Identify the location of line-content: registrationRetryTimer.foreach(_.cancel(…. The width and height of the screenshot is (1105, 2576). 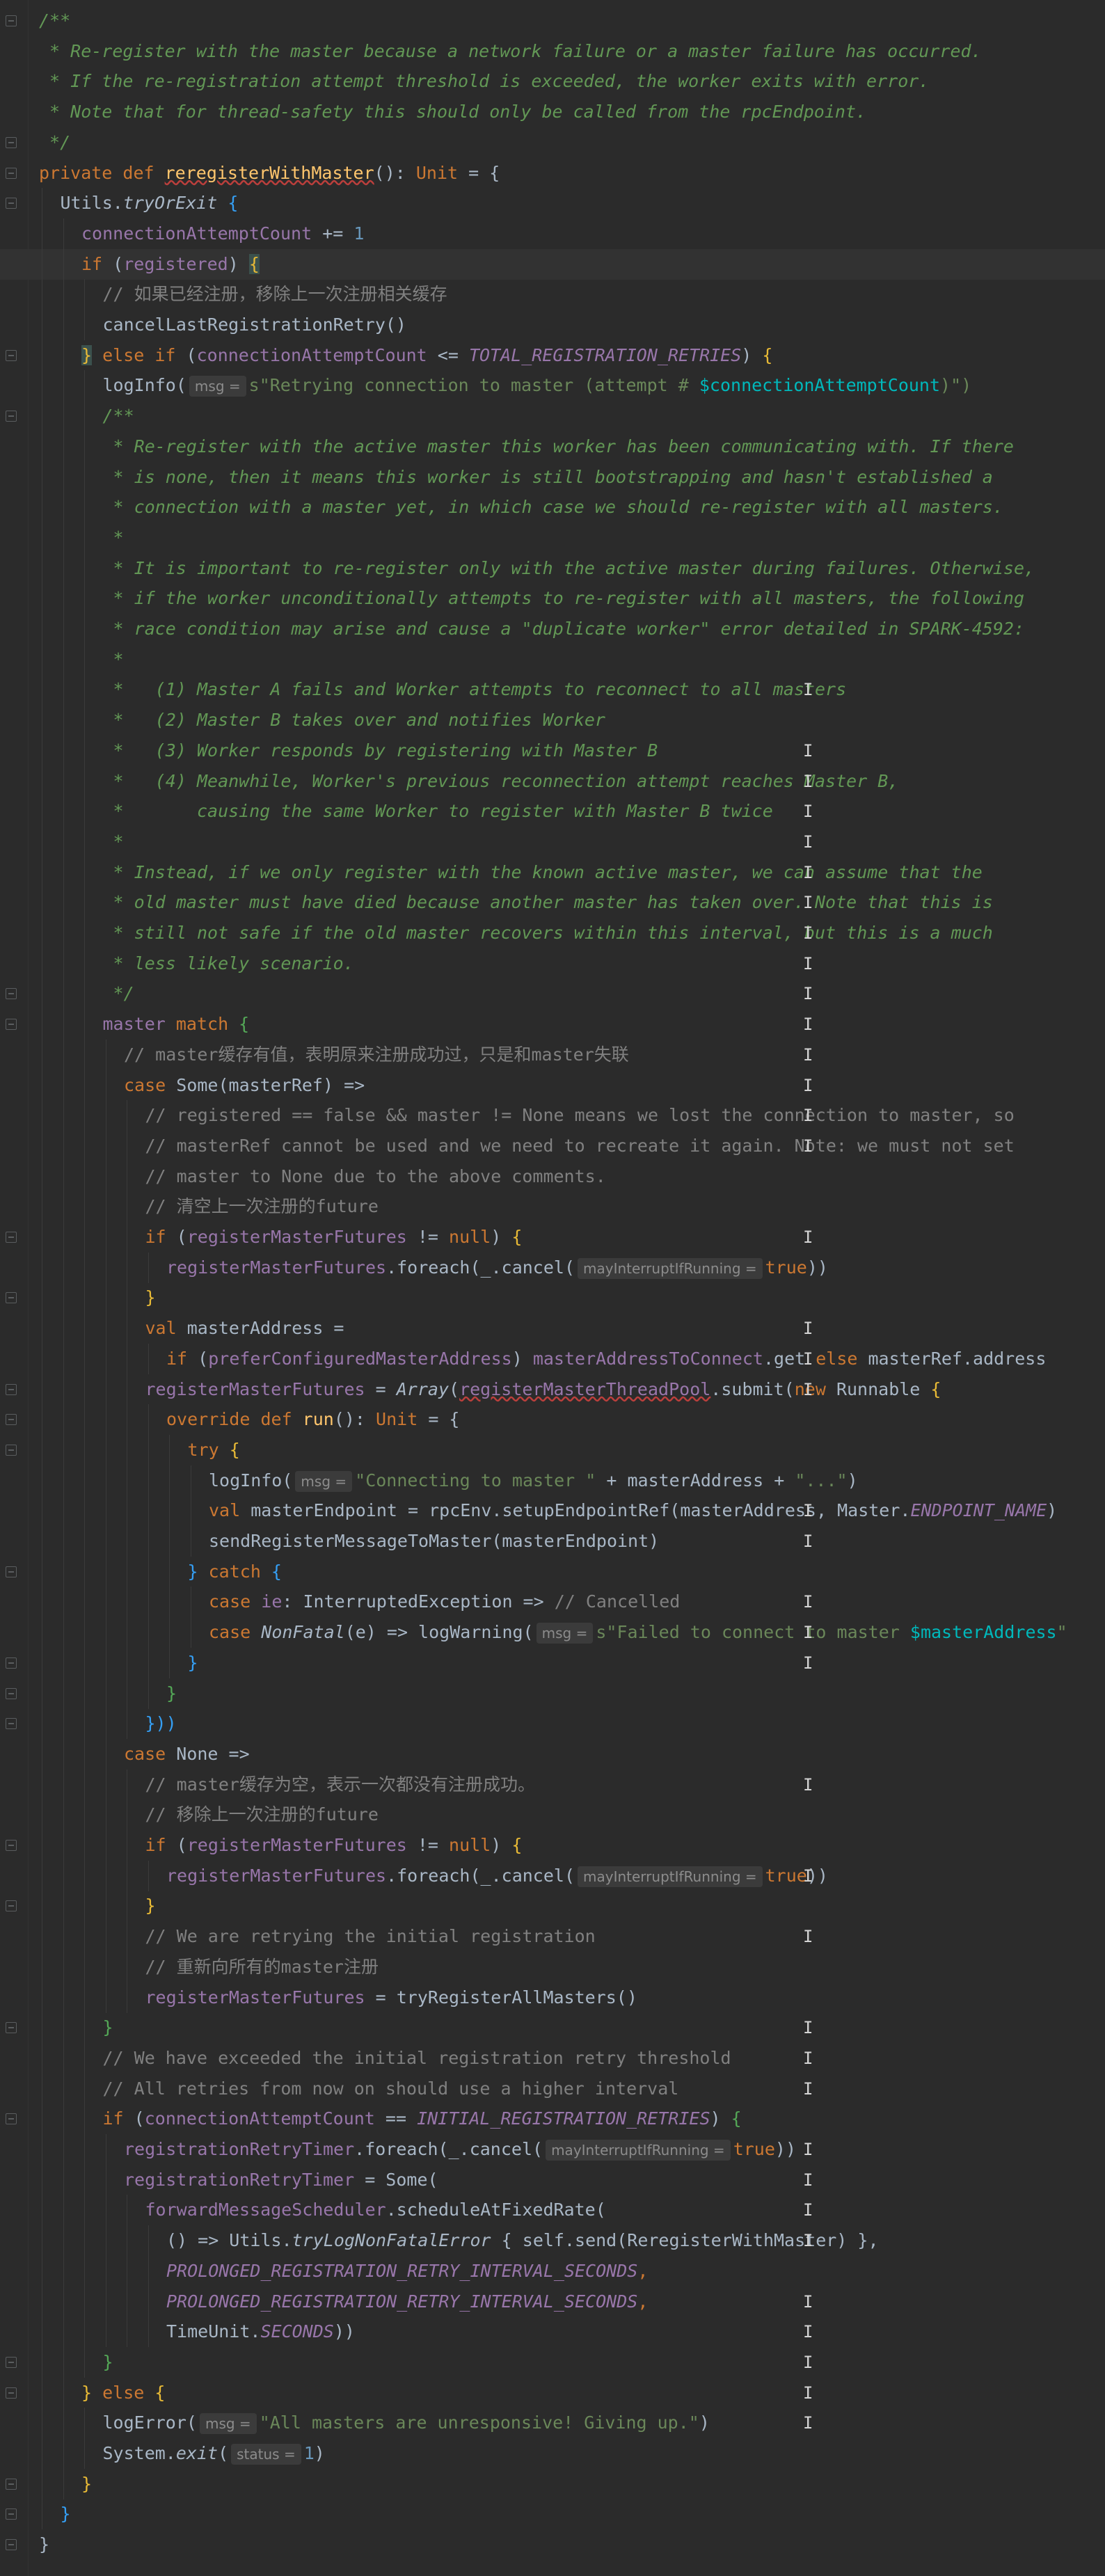
(460, 2149).